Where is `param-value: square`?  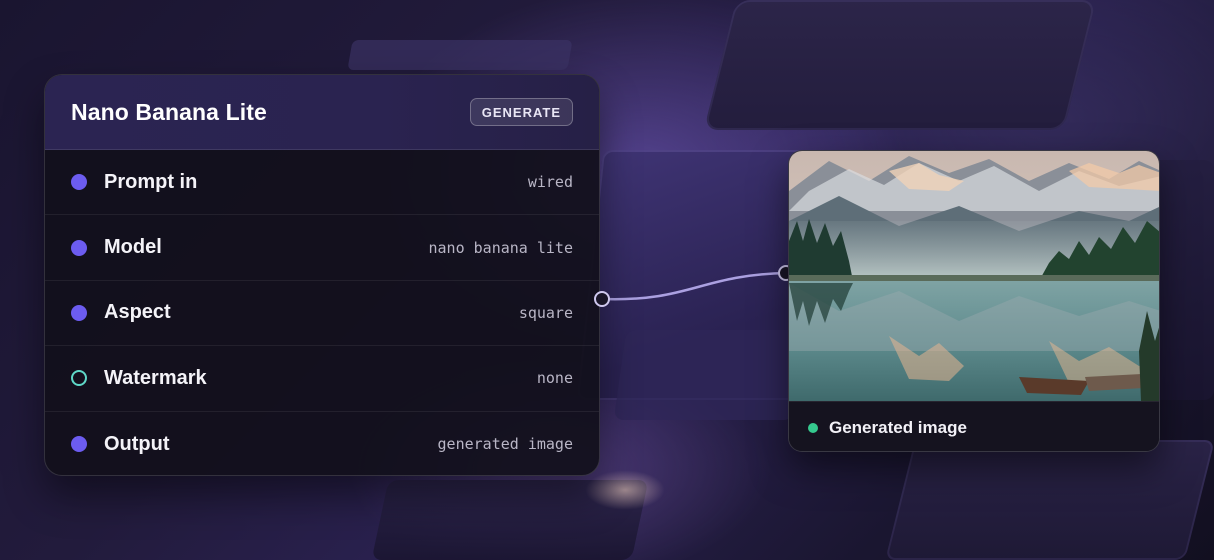
param-value: square is located at coordinates (545, 312).